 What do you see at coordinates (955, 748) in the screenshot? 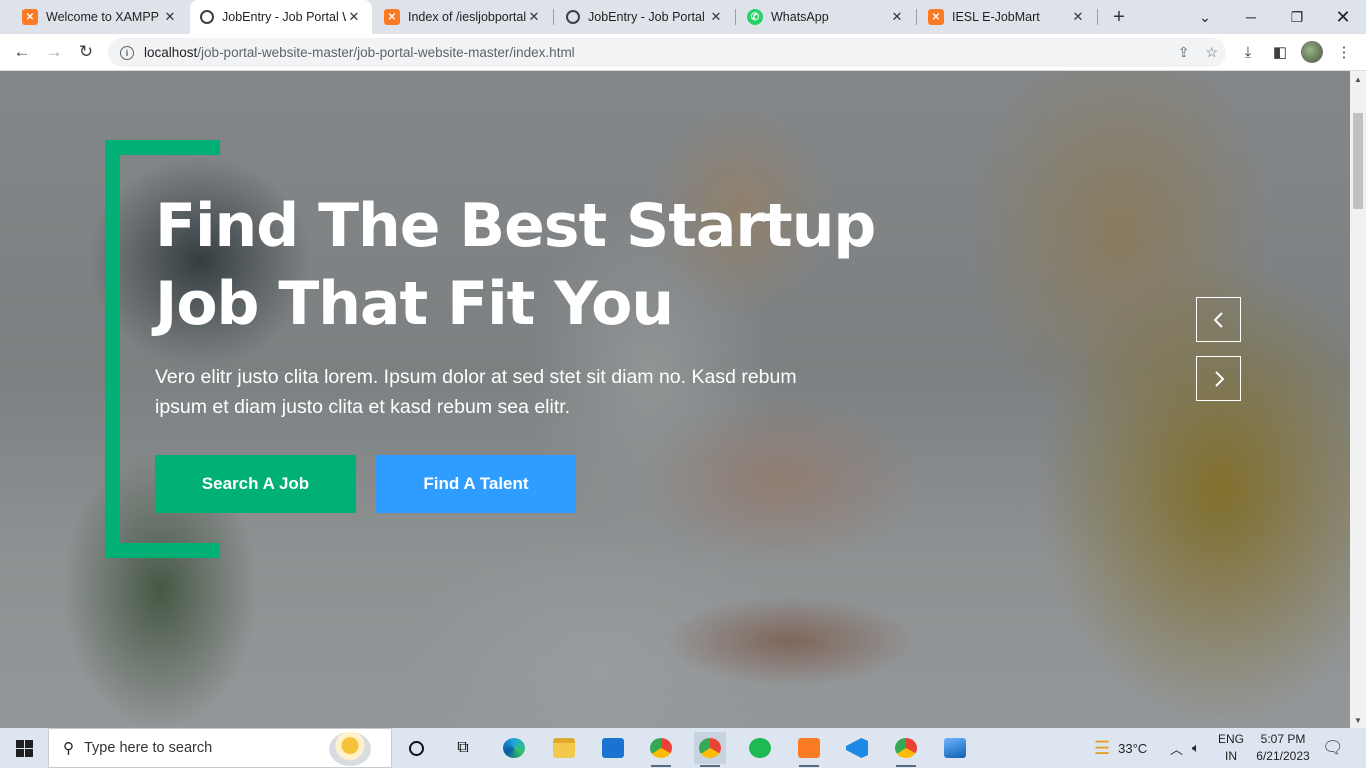
I see `photos-icon` at bounding box center [955, 748].